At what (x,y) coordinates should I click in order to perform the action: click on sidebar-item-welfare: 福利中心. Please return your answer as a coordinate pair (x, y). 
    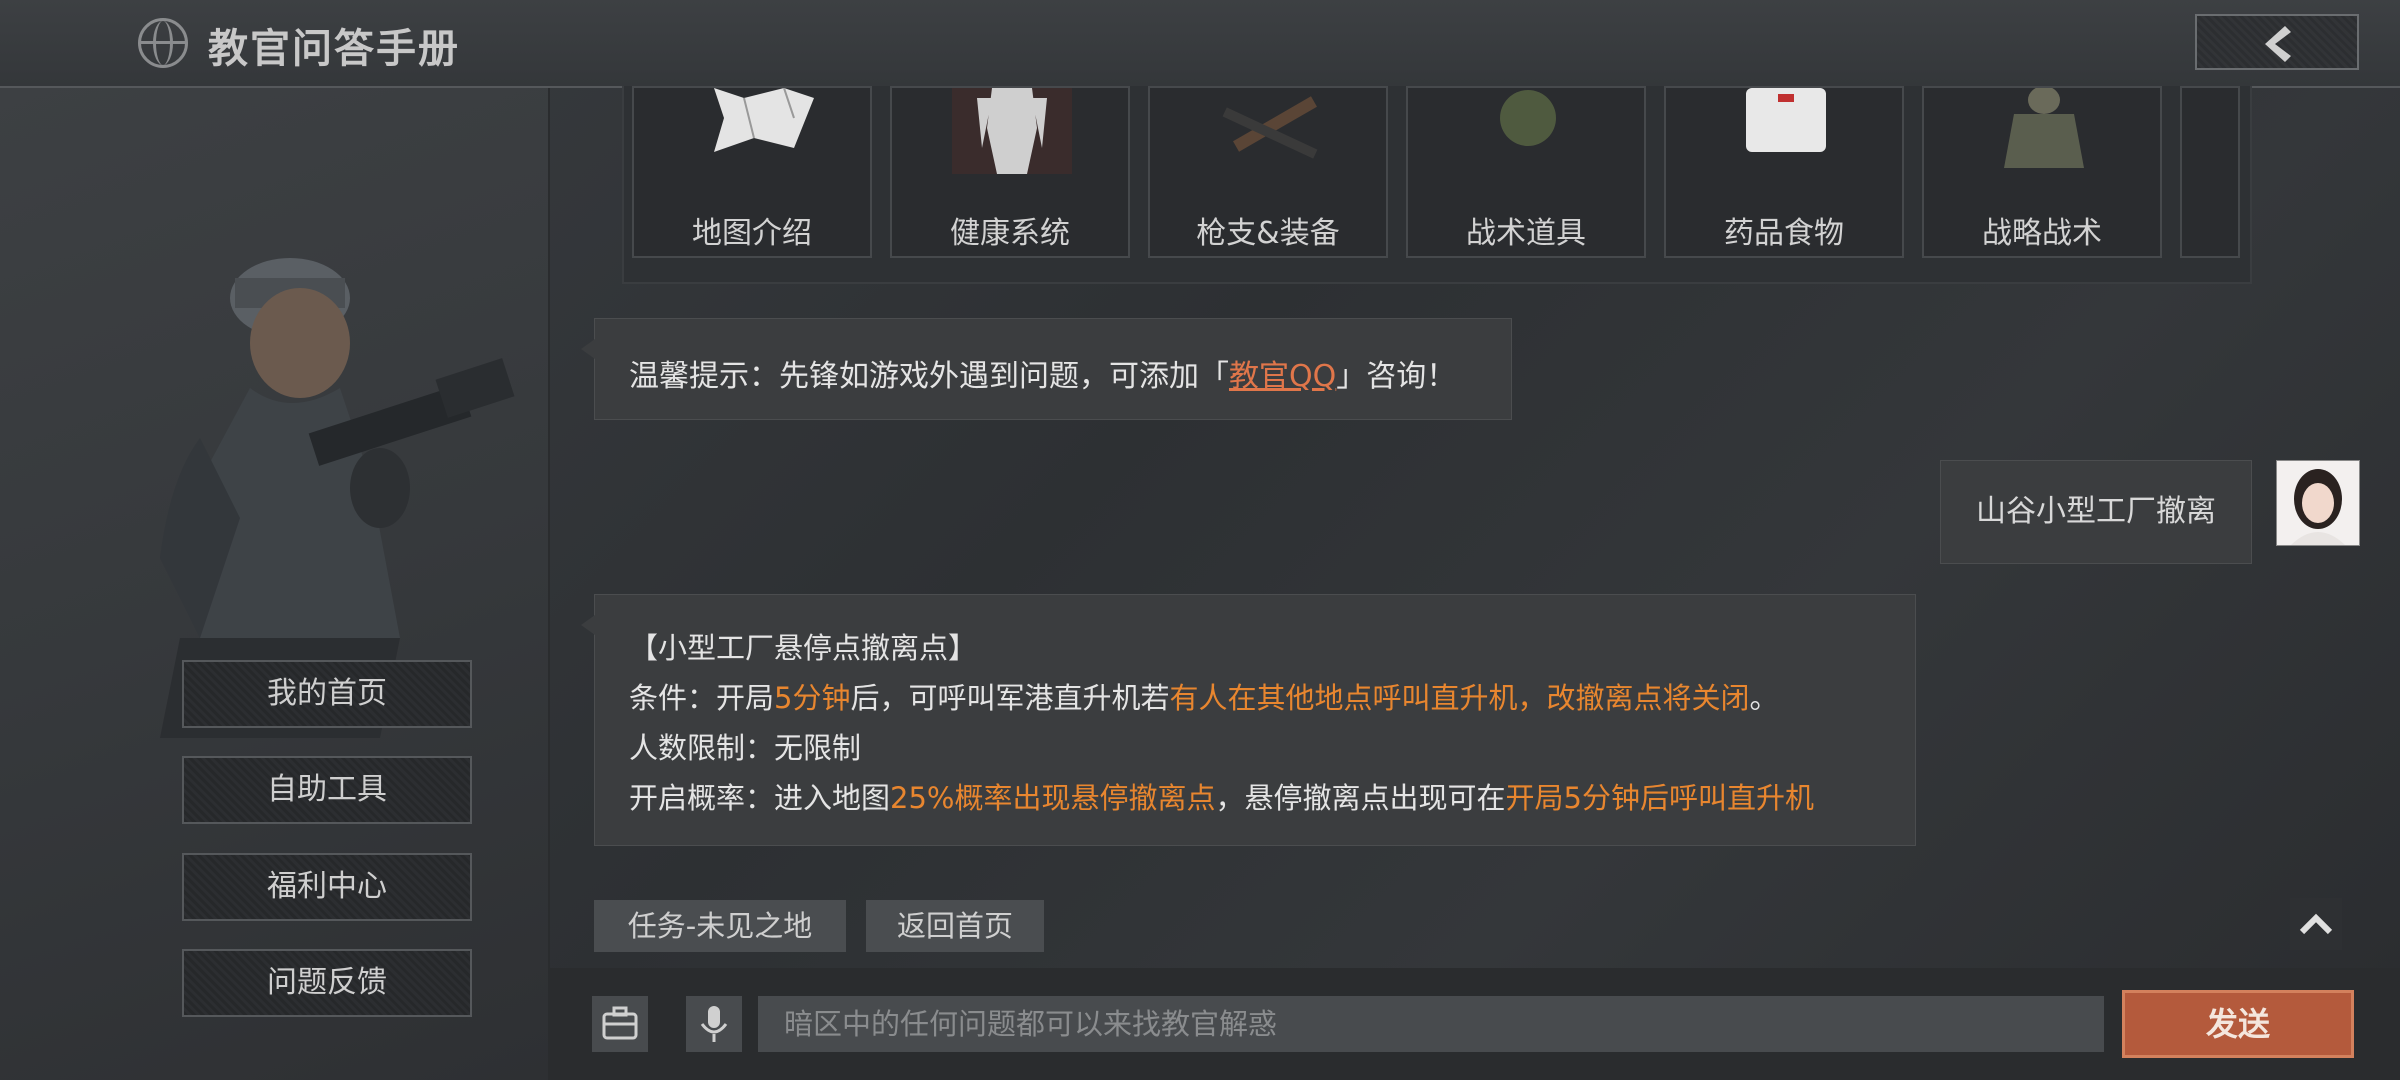
    Looking at the image, I should click on (327, 887).